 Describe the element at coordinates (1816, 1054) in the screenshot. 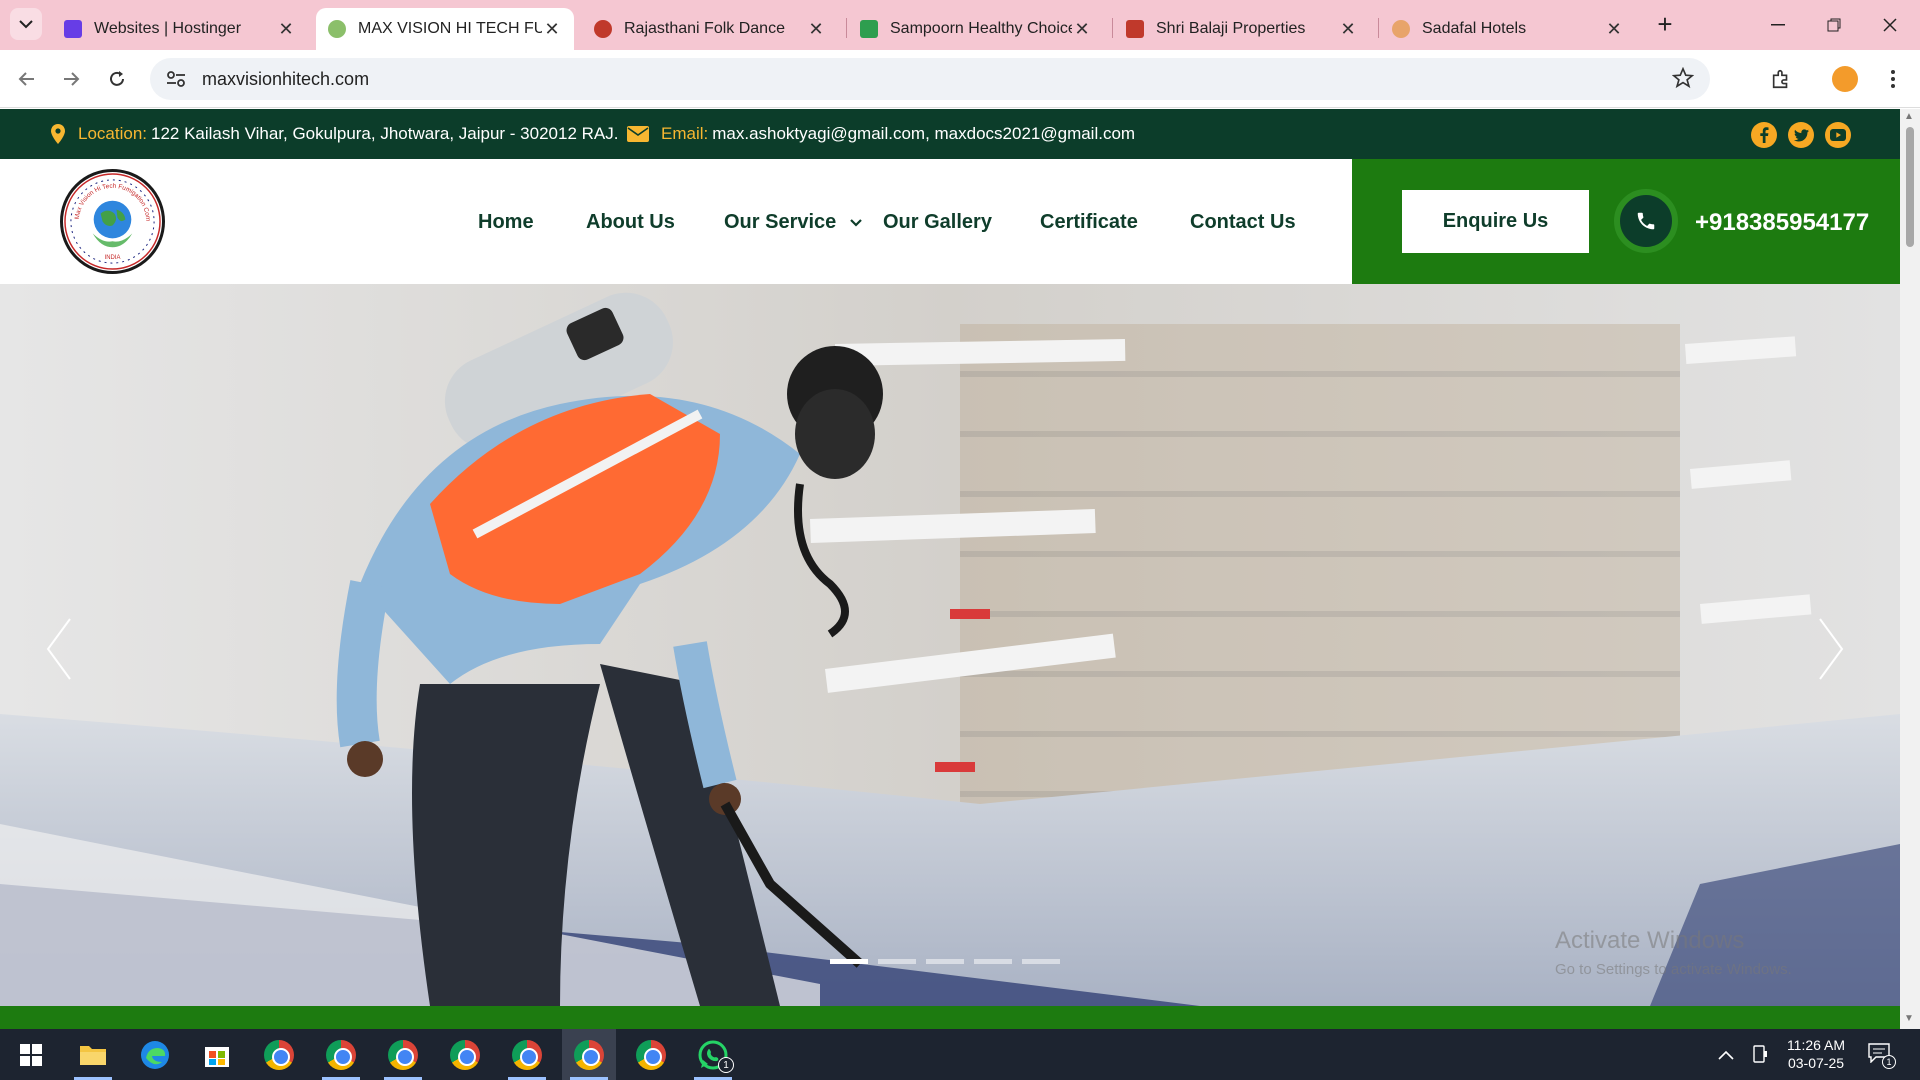

I see `clock: 11:26 AM 03-07-25` at that location.